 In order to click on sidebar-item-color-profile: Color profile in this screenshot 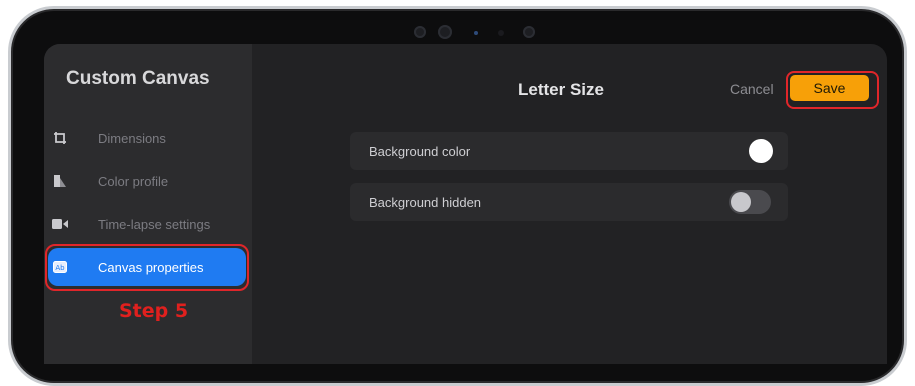, I will do `click(147, 181)`.